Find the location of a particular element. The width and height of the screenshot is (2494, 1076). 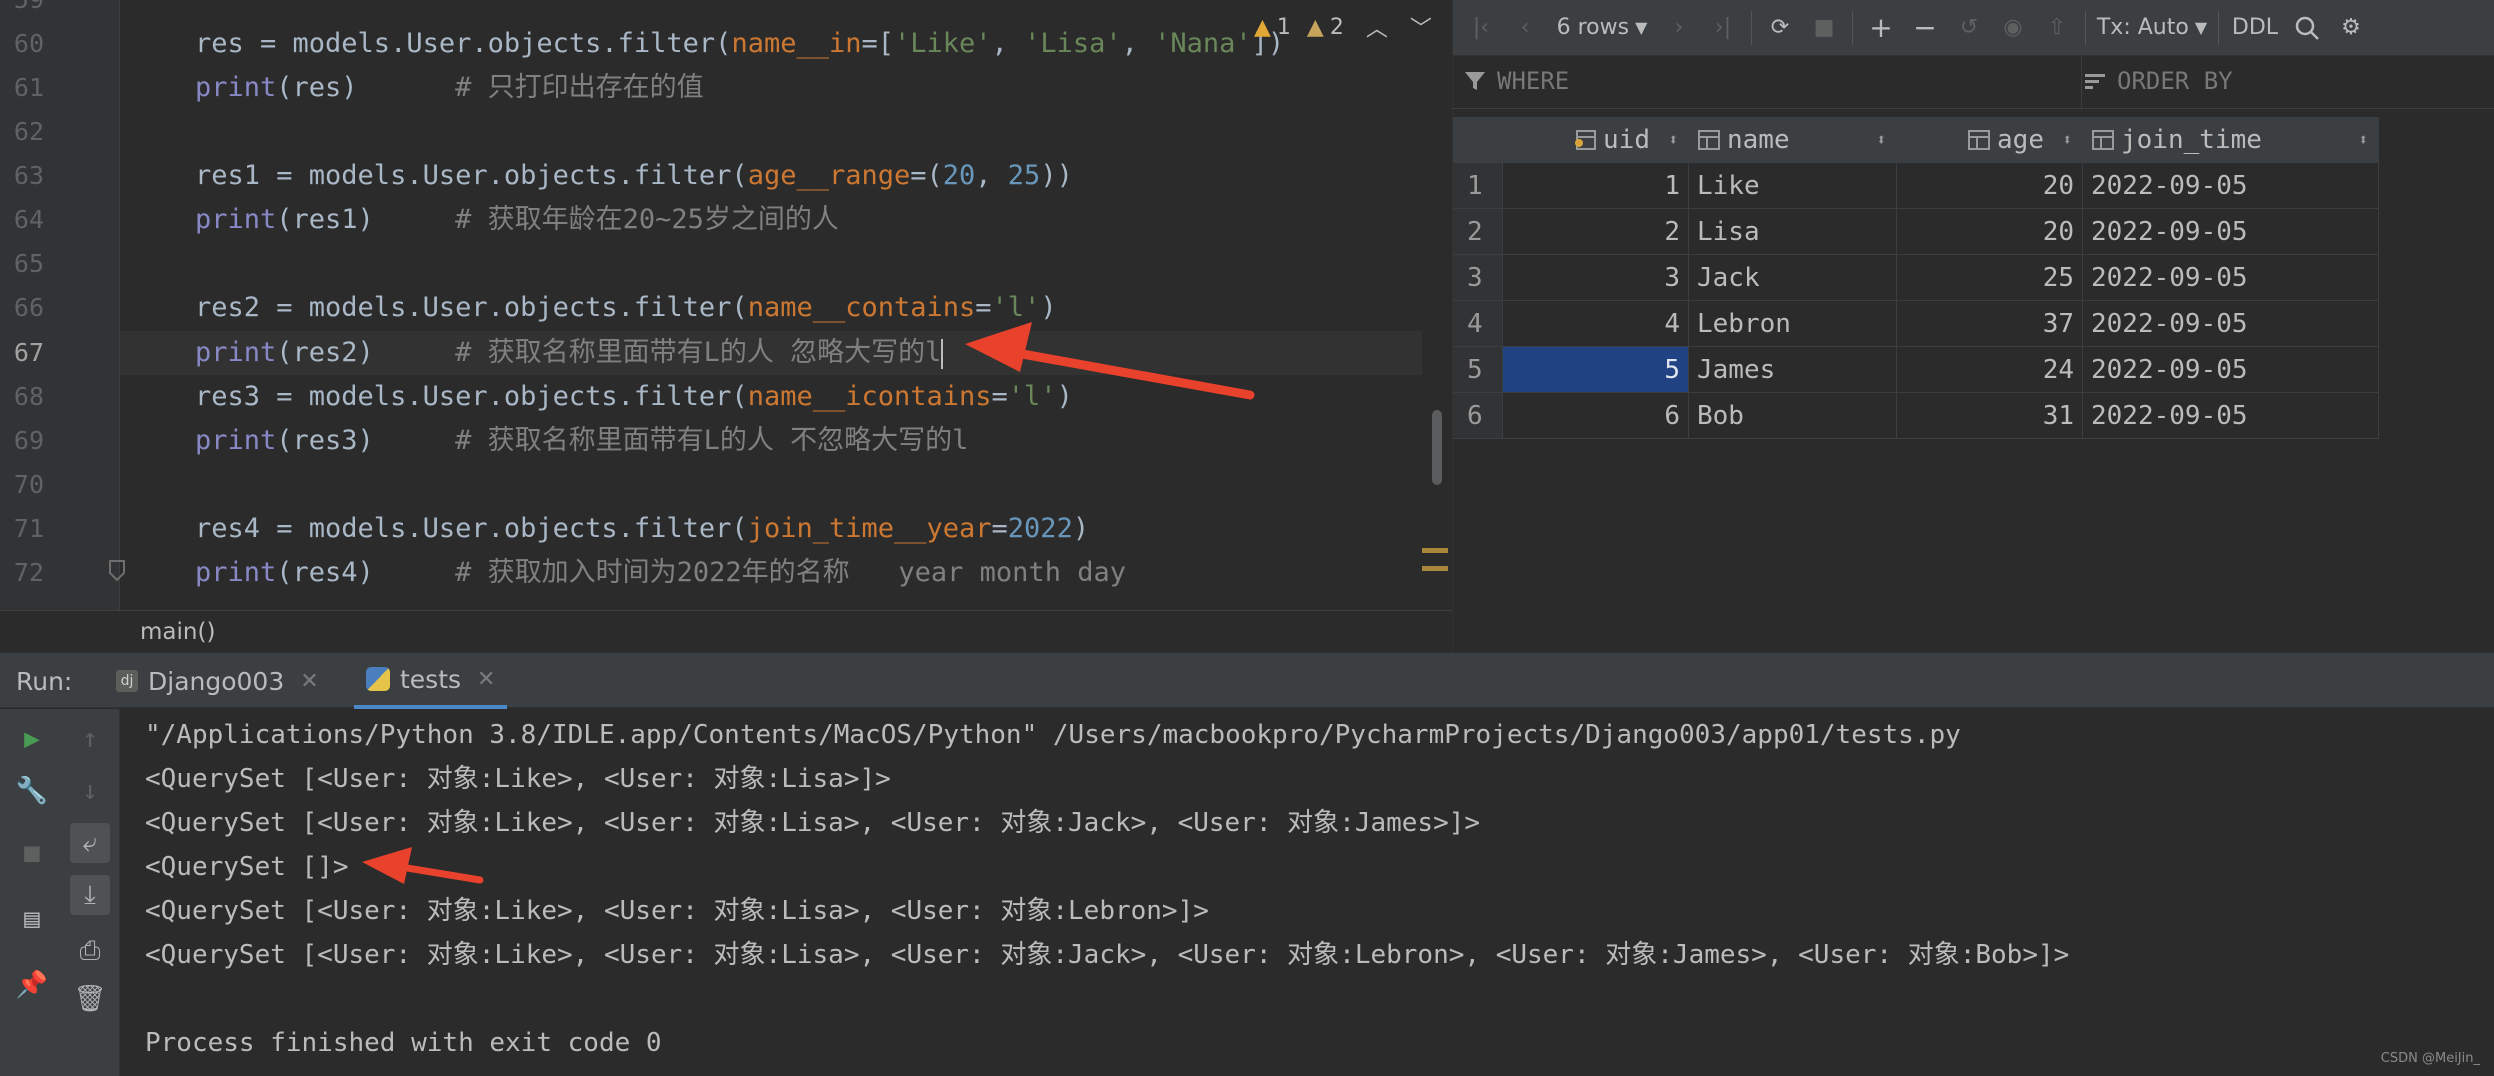

cell-age: 25 is located at coordinates (1990, 278).